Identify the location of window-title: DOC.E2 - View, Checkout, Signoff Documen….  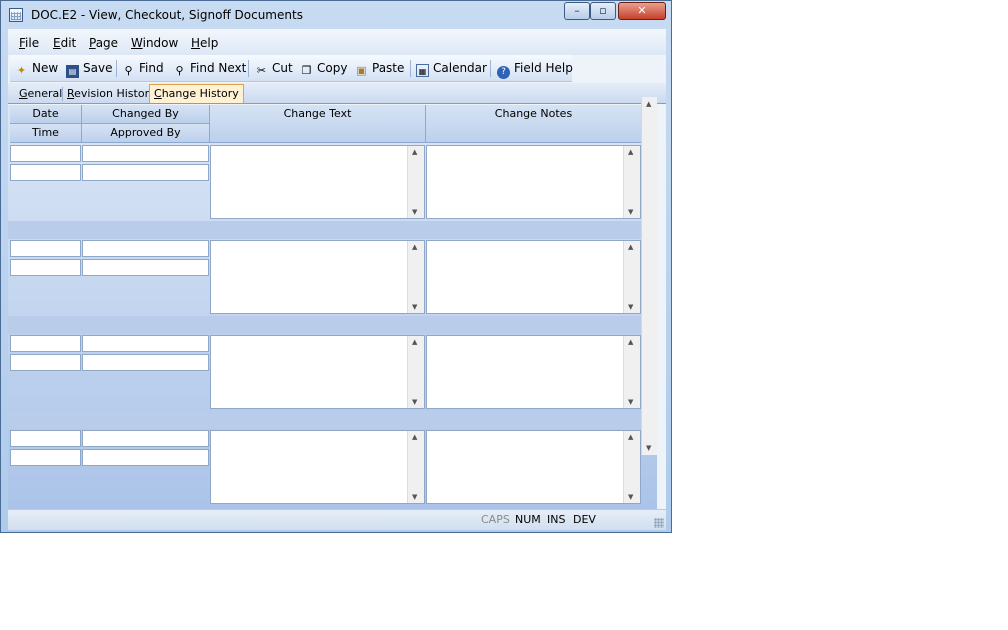
(167, 15).